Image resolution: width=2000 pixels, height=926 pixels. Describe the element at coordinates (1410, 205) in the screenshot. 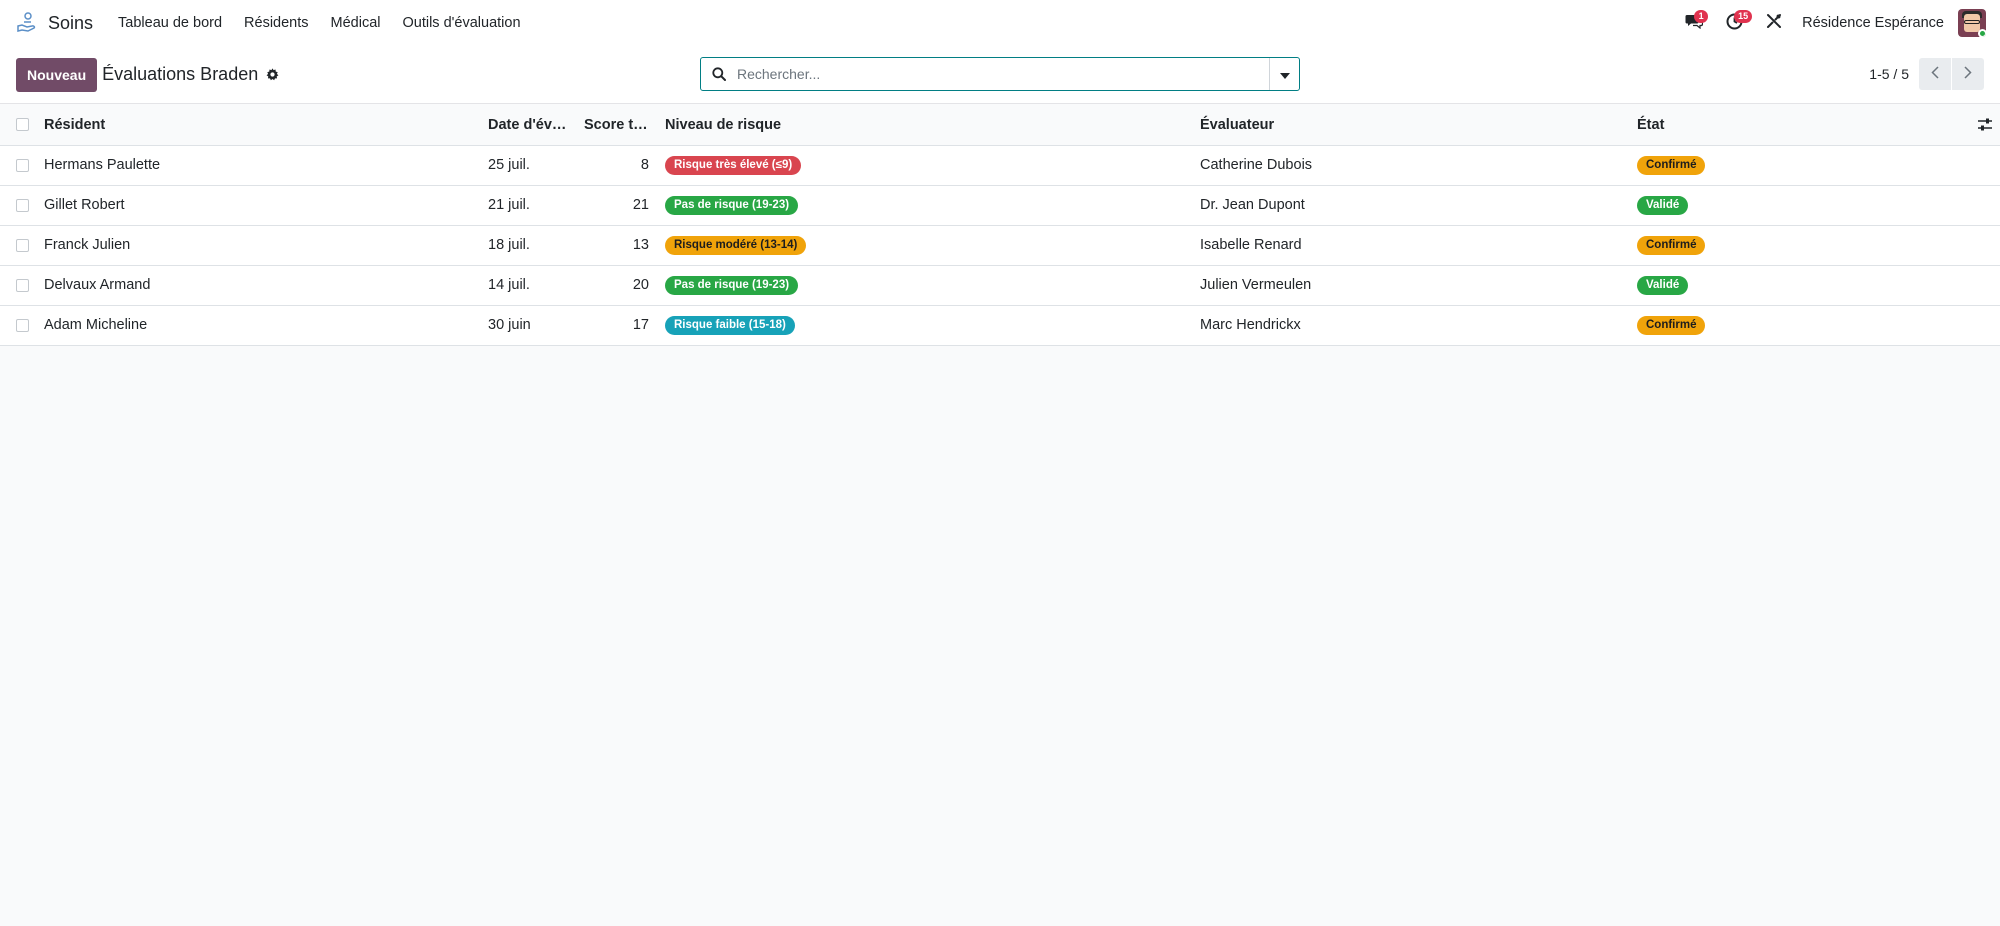

I see `cell-evaluator: Dr. Jean Dupont` at that location.